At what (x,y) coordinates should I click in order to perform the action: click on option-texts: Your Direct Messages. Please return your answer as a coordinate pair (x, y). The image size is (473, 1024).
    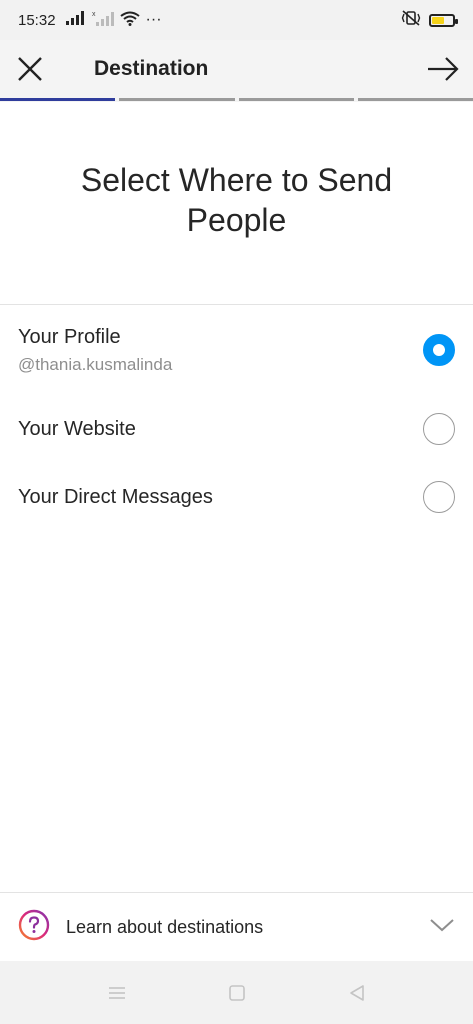
    Looking at the image, I should click on (220, 497).